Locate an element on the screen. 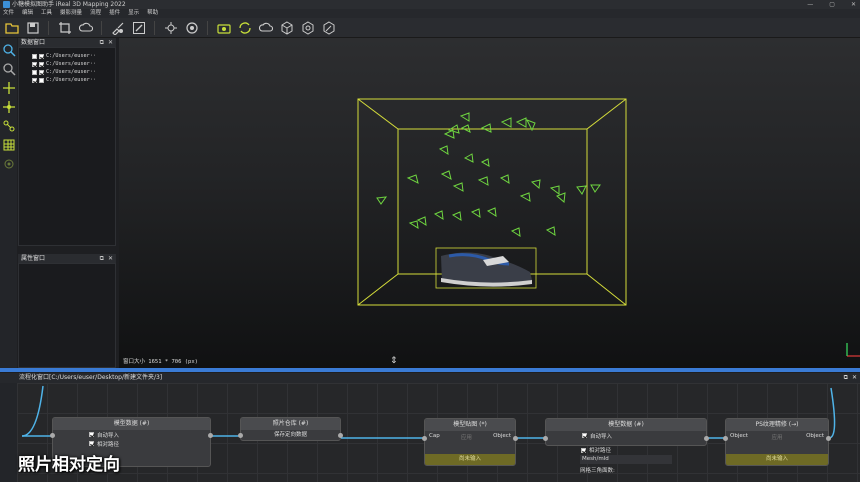 The width and height of the screenshot is (860, 482). graph-icon is located at coordinates (9, 126).